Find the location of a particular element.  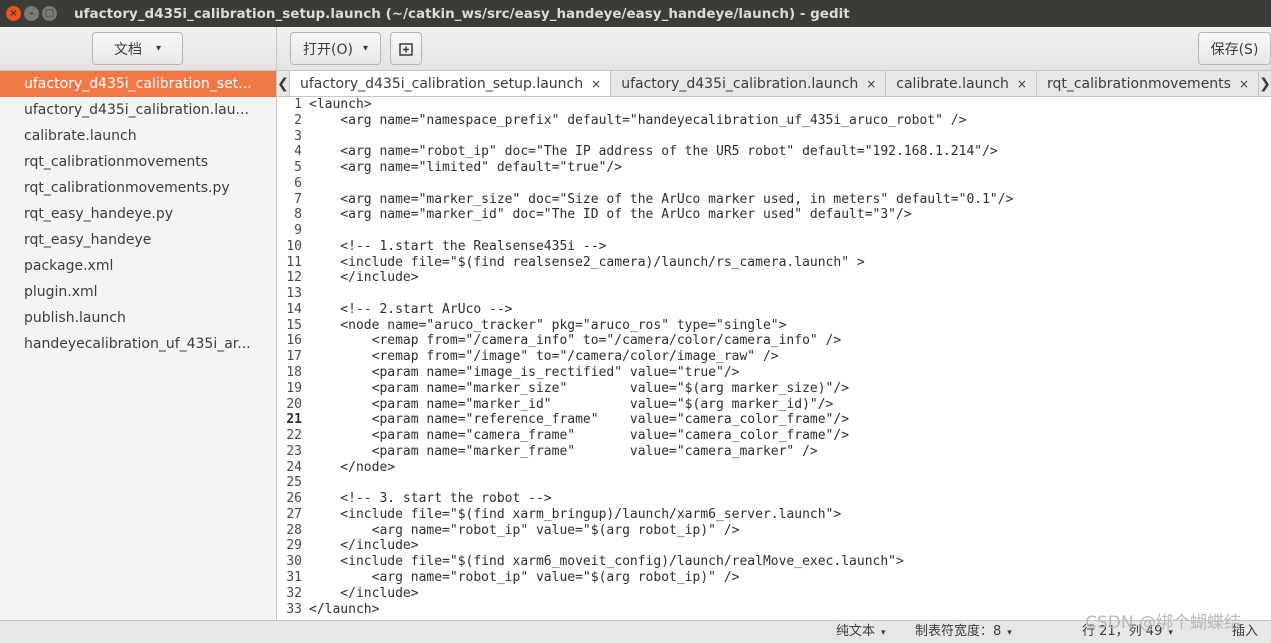

line-number: 17 is located at coordinates (294, 357).